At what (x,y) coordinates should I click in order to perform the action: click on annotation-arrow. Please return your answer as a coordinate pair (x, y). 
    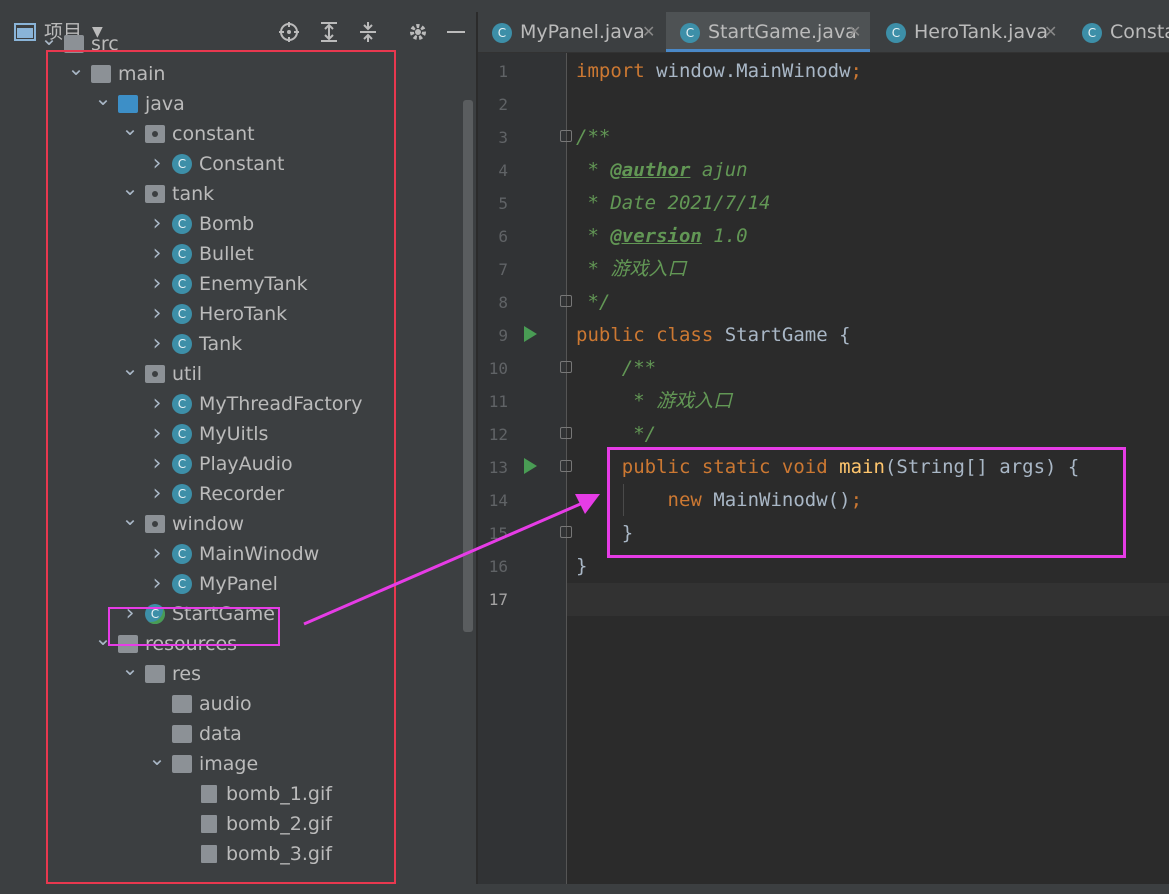
    Looking at the image, I should click on (451, 560).